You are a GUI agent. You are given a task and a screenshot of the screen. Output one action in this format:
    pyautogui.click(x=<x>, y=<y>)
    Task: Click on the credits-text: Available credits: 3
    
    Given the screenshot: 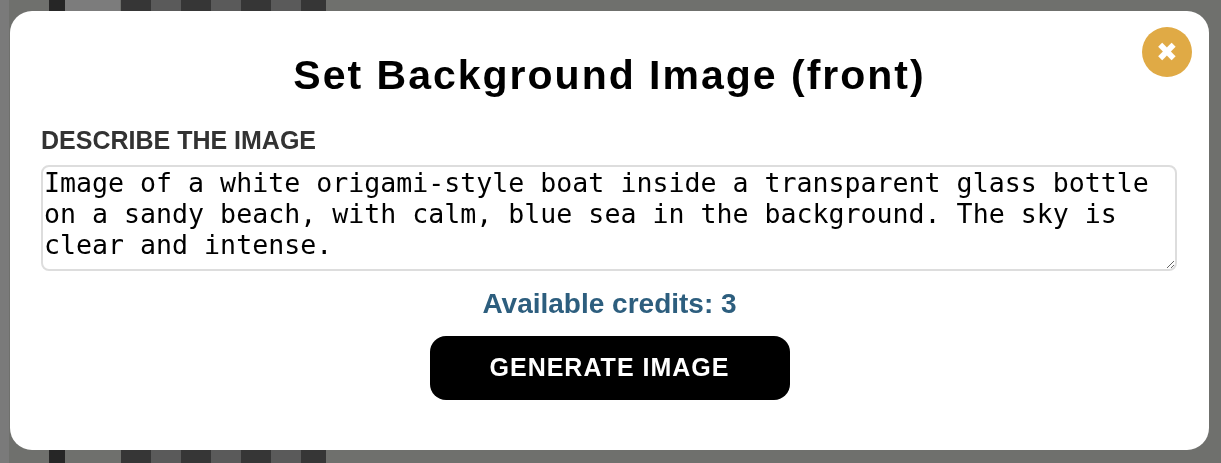 What is the action you would take?
    pyautogui.click(x=609, y=304)
    